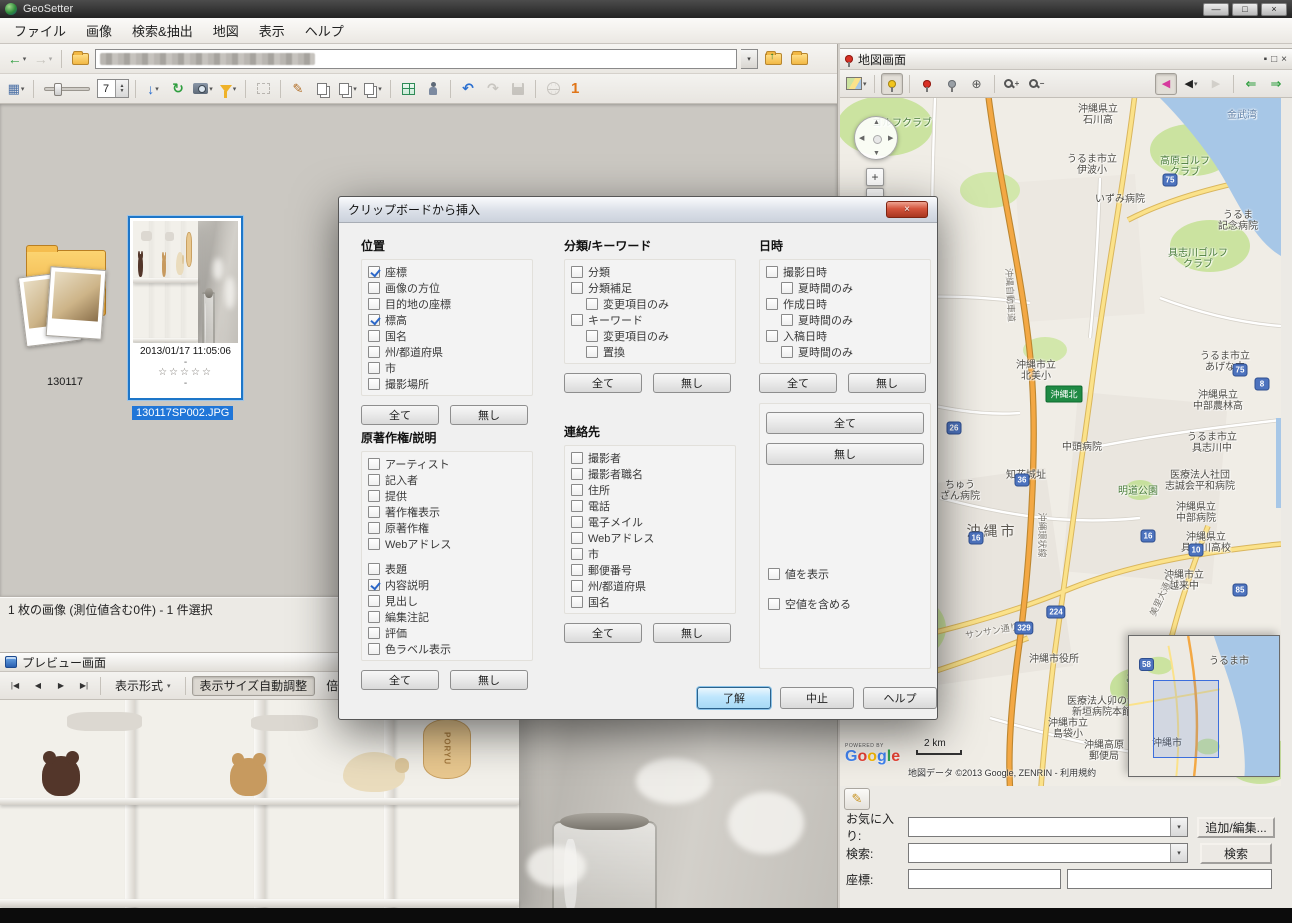 This screenshot has width=1292, height=923. What do you see at coordinates (650, 490) in the screenshot?
I see `dialog-checkbox: 住所` at bounding box center [650, 490].